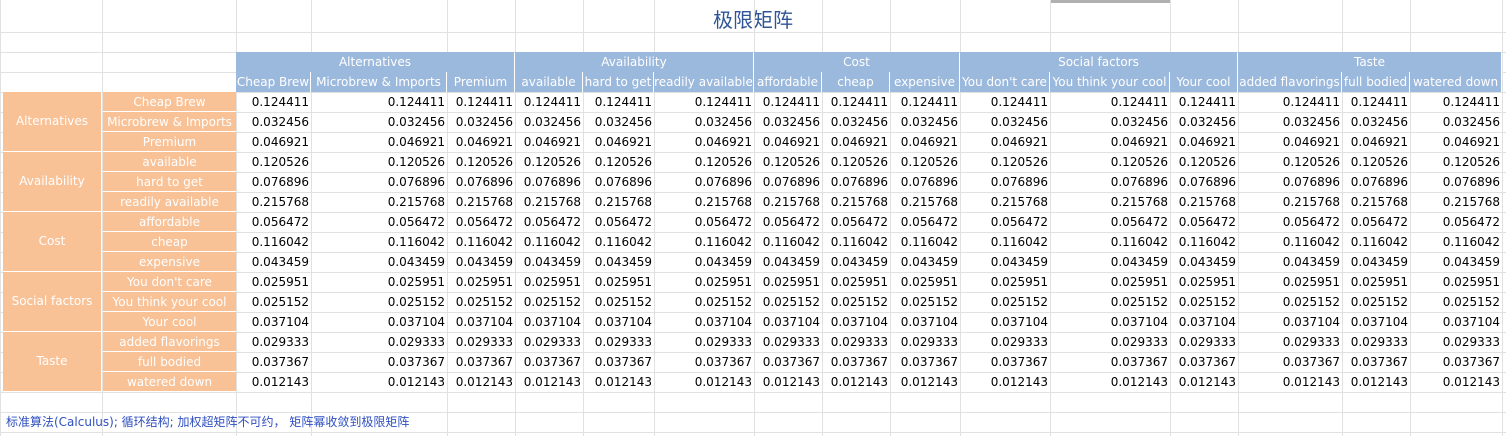 Image resolution: width=1506 pixels, height=436 pixels. I want to click on column-header: added flavorings, so click(1290, 82).